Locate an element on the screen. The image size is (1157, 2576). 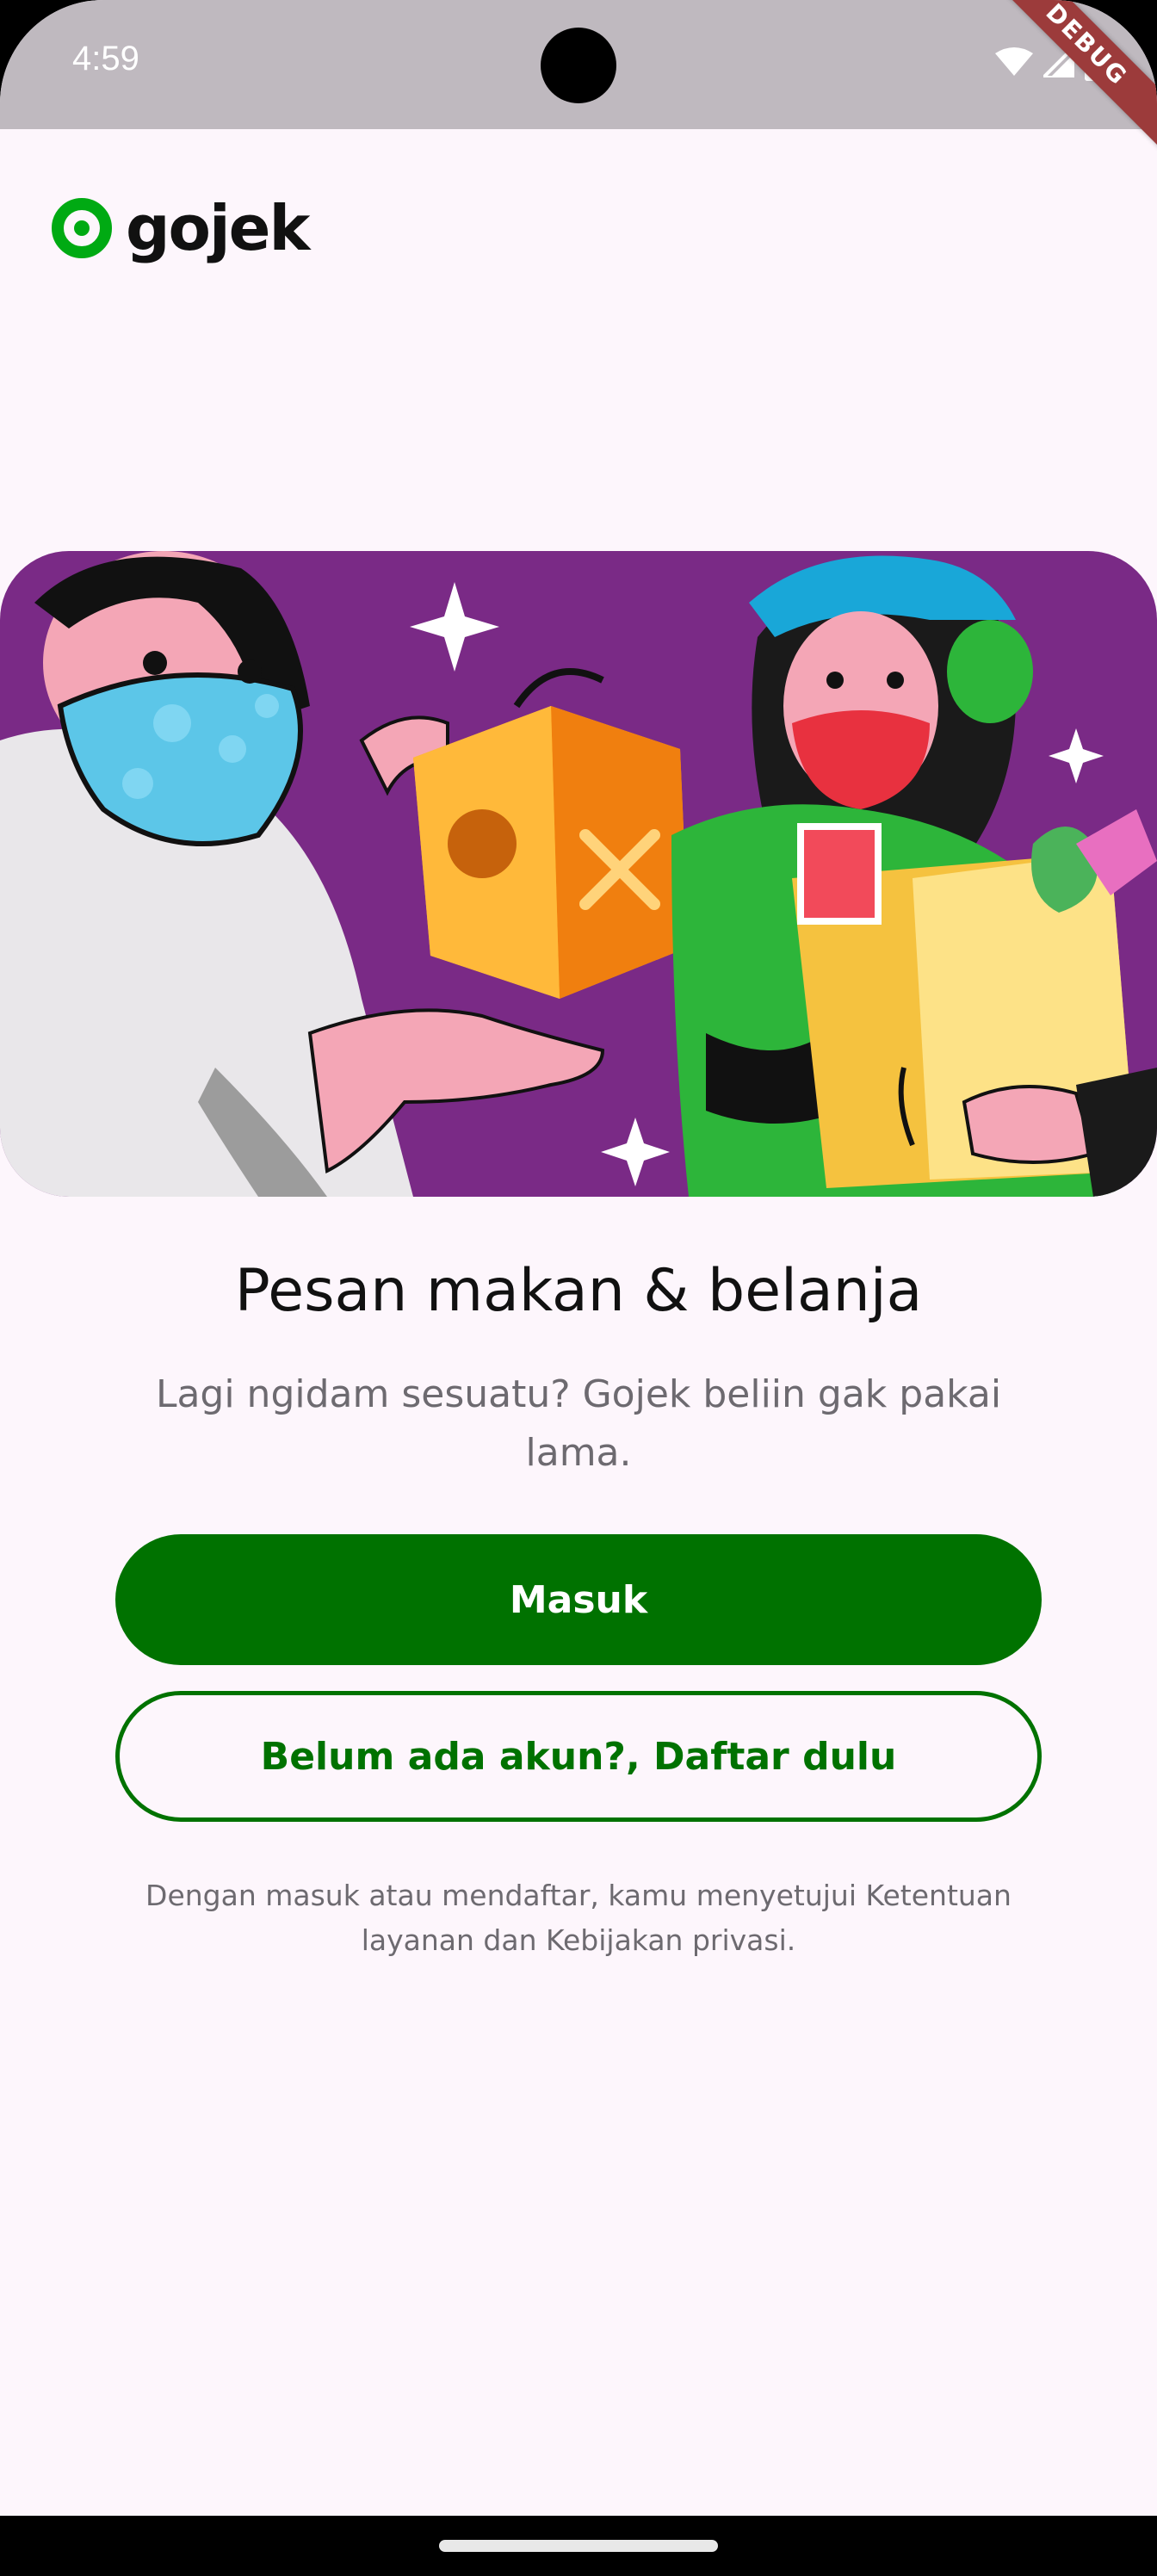
gojek-logo: gojek is located at coordinates (180, 228).